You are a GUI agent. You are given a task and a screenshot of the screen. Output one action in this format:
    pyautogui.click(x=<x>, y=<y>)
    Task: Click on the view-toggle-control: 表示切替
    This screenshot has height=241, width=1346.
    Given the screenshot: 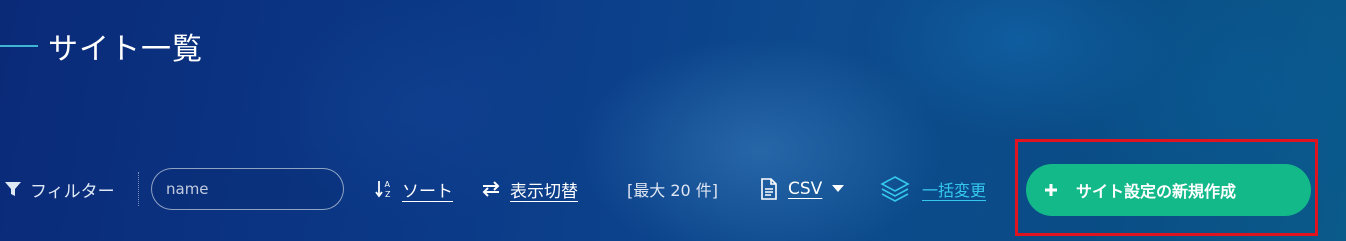 What is the action you would take?
    pyautogui.click(x=529, y=189)
    